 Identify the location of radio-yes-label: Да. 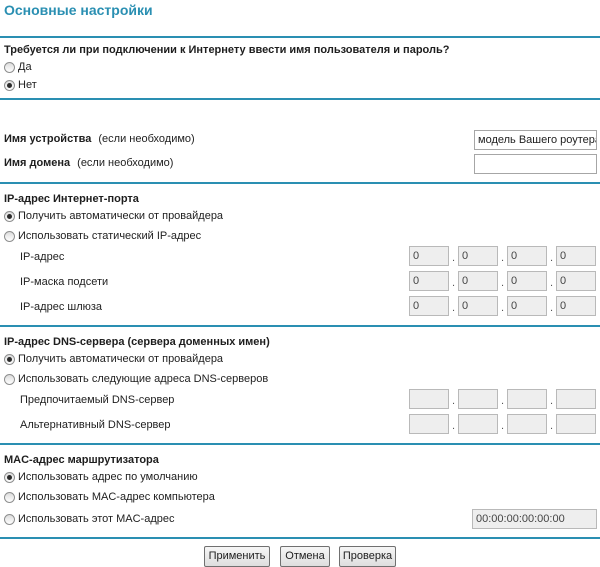
(25, 67).